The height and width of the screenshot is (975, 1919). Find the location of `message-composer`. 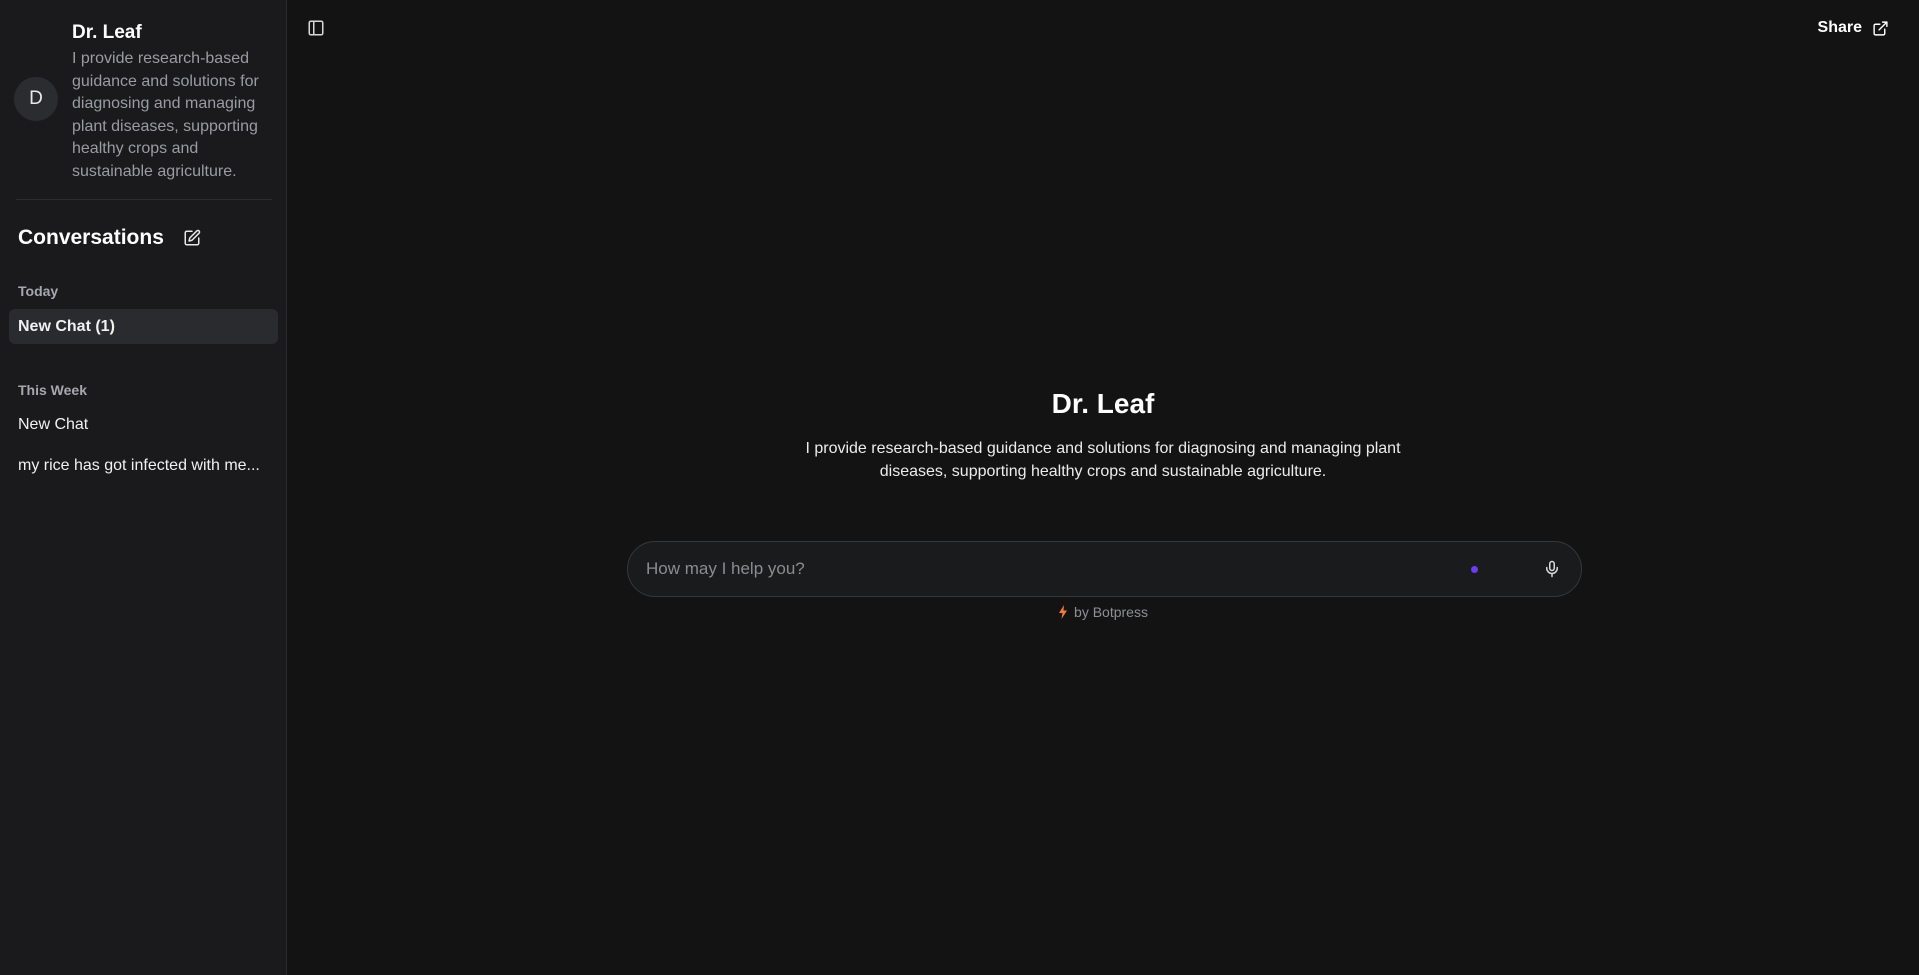

message-composer is located at coordinates (1104, 569).